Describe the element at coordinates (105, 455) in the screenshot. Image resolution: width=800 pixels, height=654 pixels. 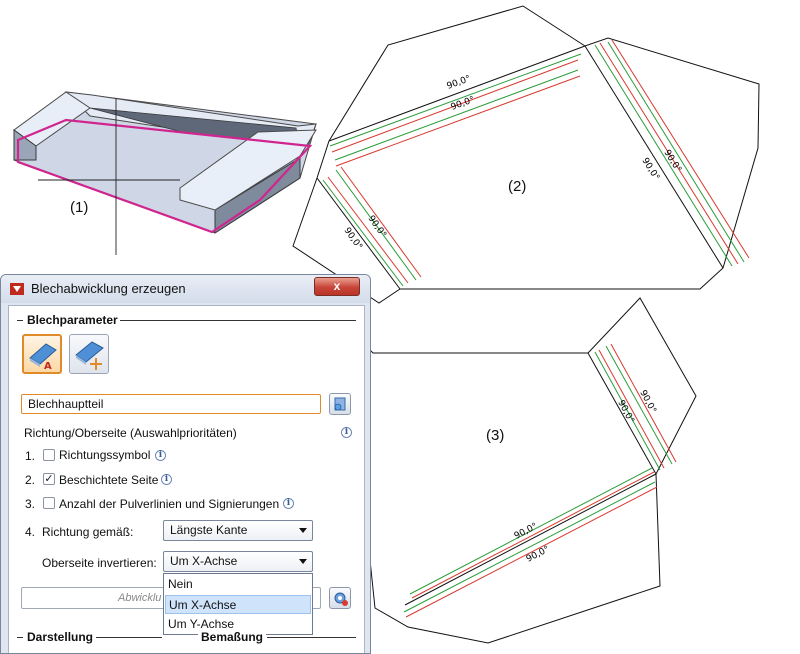
I see `option-label: Richtungssymbol` at that location.